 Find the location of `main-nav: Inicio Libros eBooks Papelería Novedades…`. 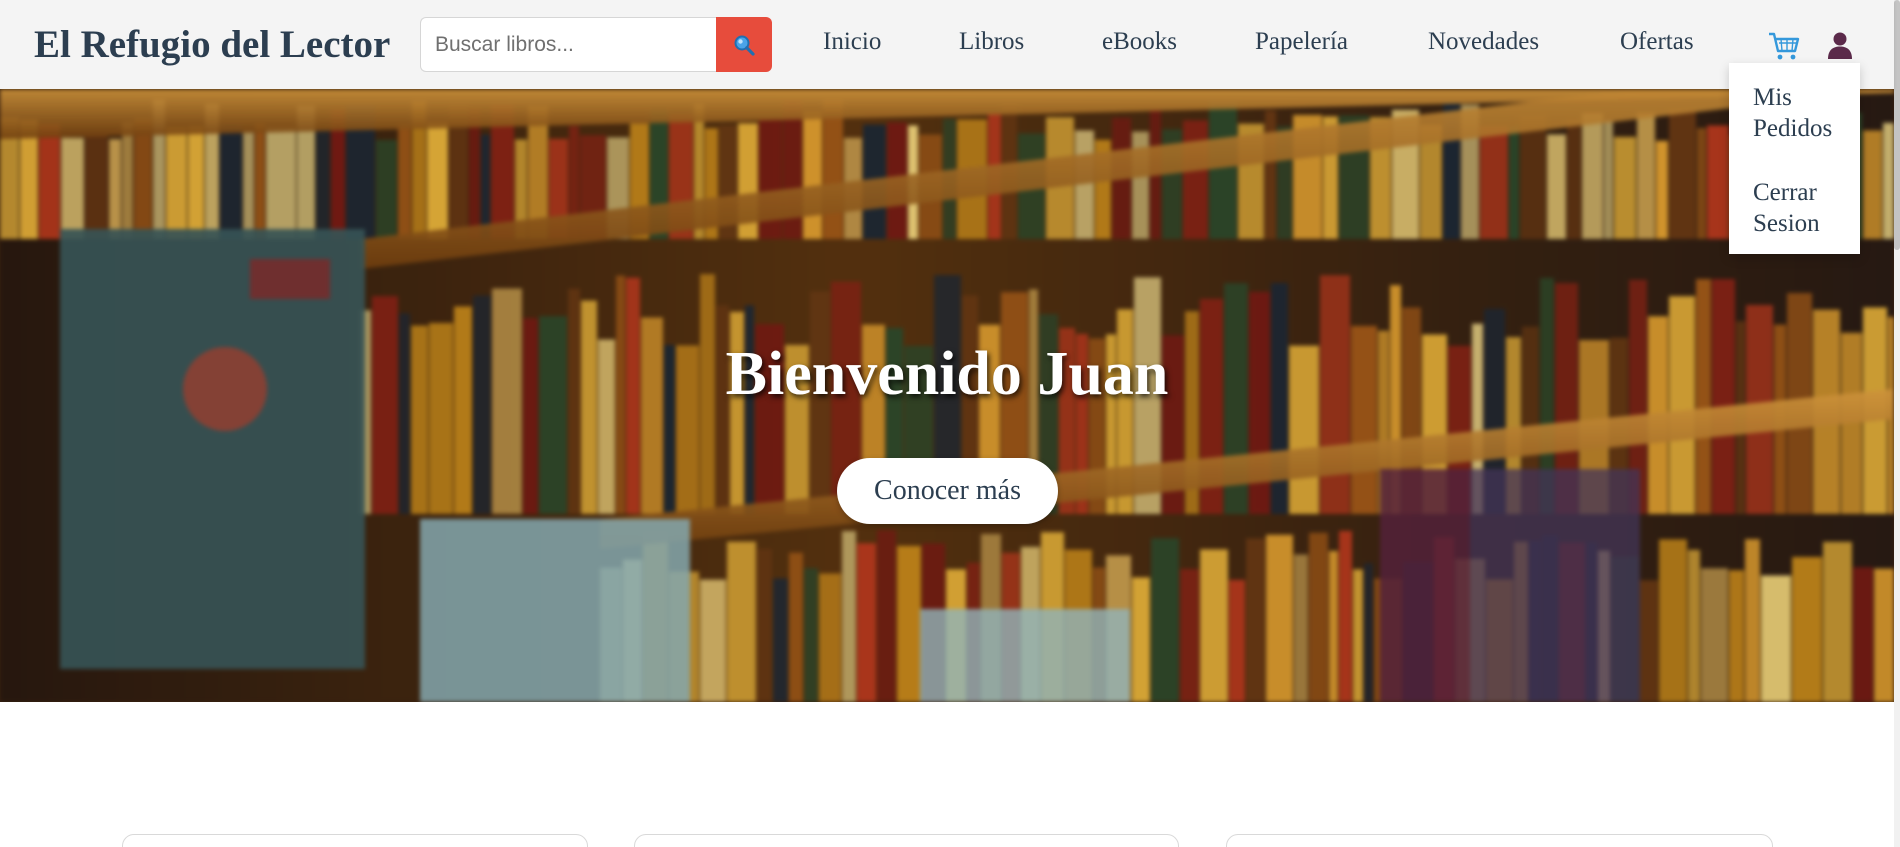

main-nav: Inicio Libros eBooks Papelería Novedades… is located at coordinates (947, 45).